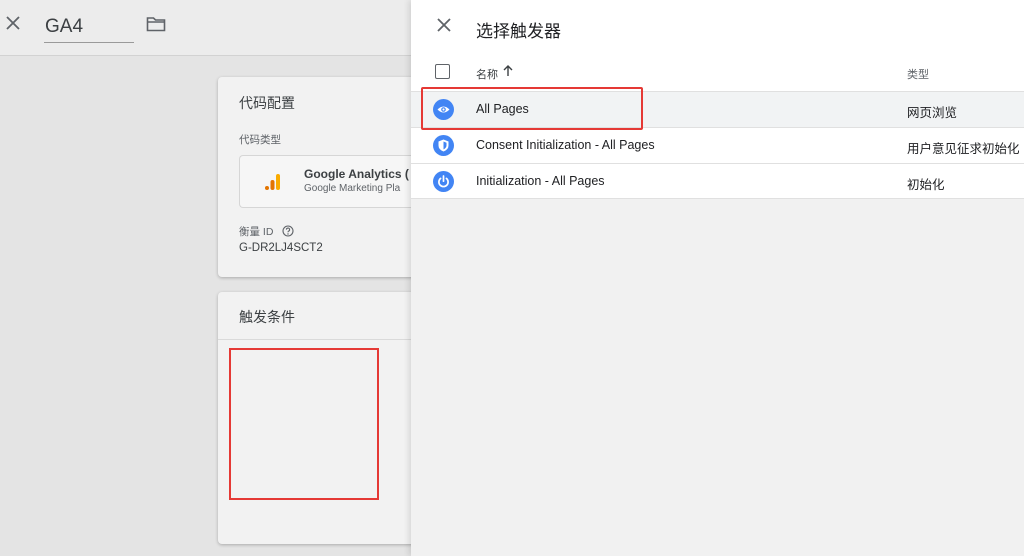  What do you see at coordinates (256, 232) in the screenshot?
I see `measurement-id-label: 衡量 ID` at bounding box center [256, 232].